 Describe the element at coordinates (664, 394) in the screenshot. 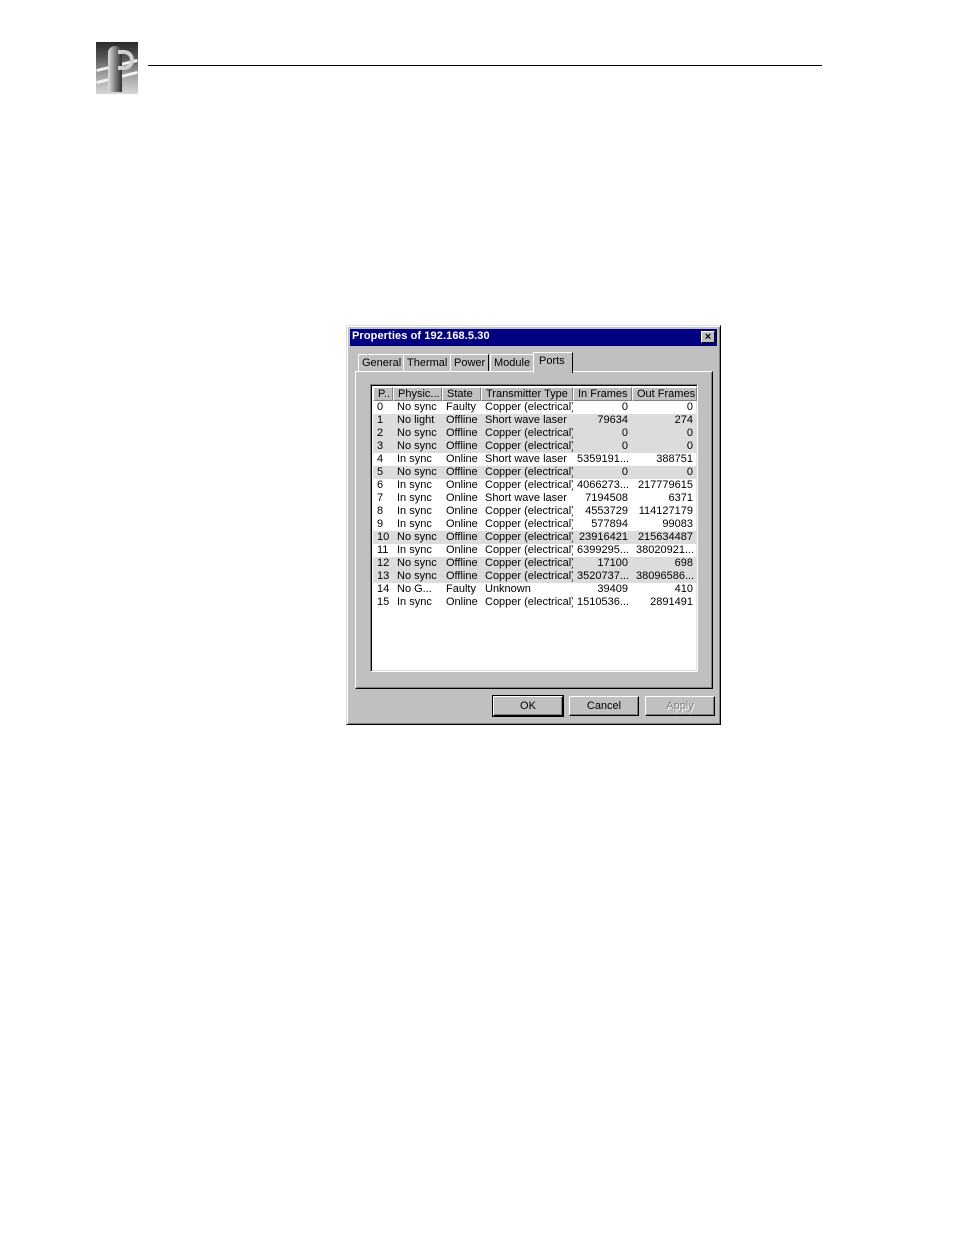

I see `column-header-out-frames: Out Frames` at that location.